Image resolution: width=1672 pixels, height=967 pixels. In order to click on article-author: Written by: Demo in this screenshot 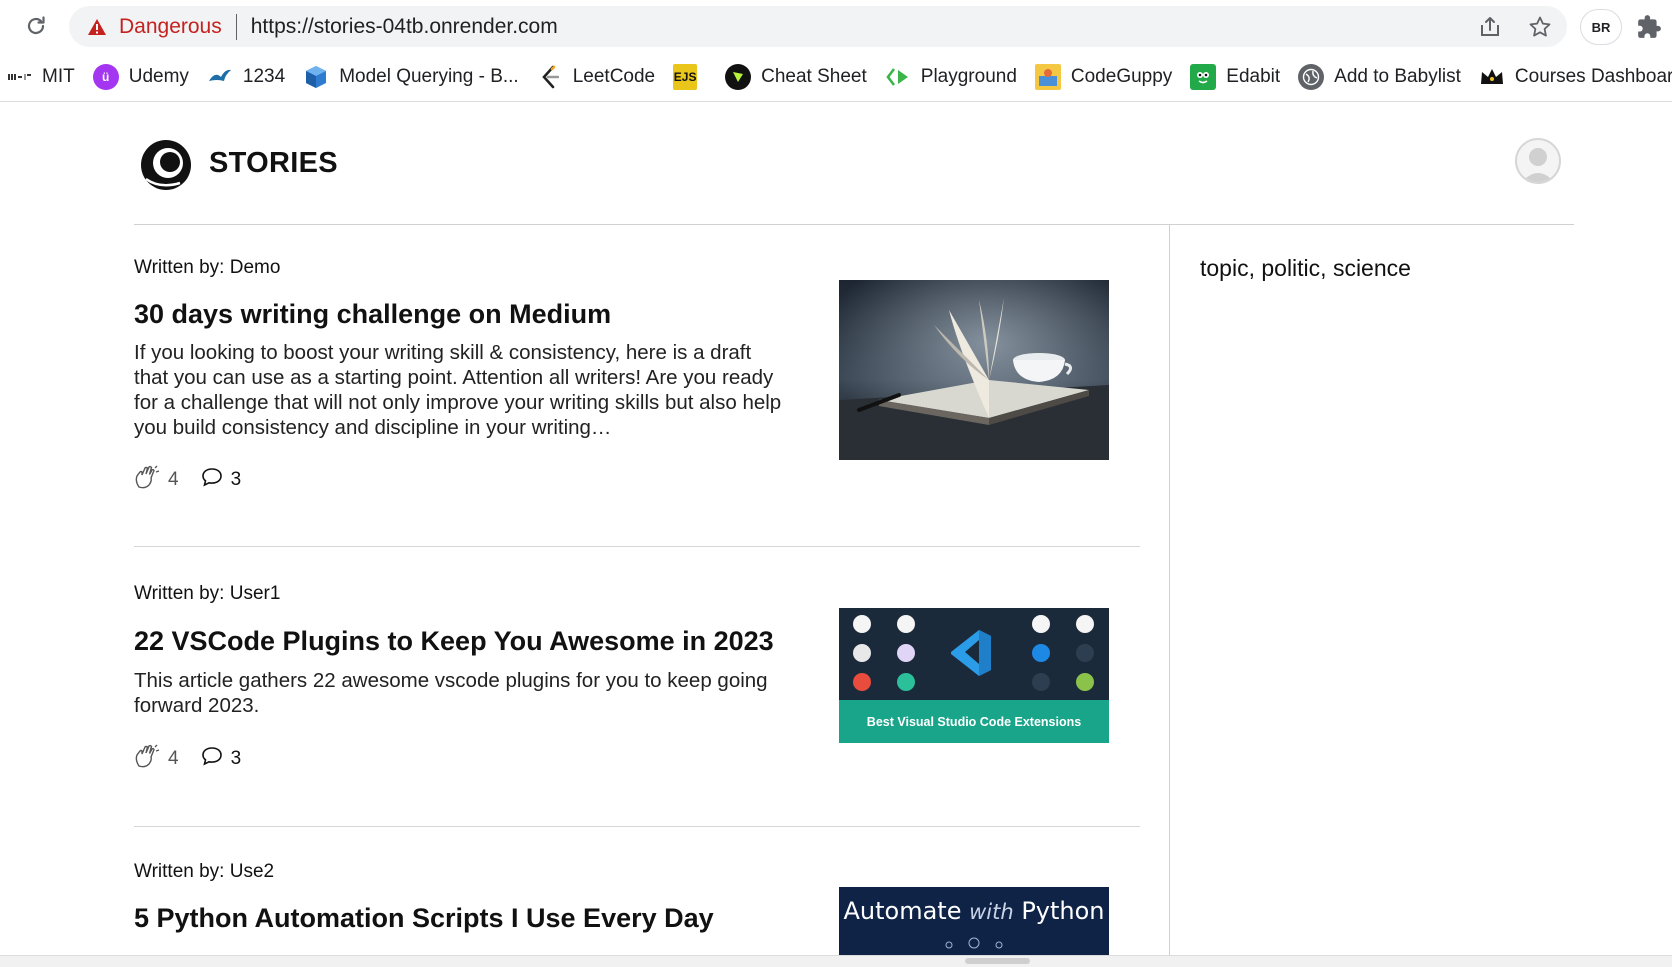, I will do `click(207, 268)`.